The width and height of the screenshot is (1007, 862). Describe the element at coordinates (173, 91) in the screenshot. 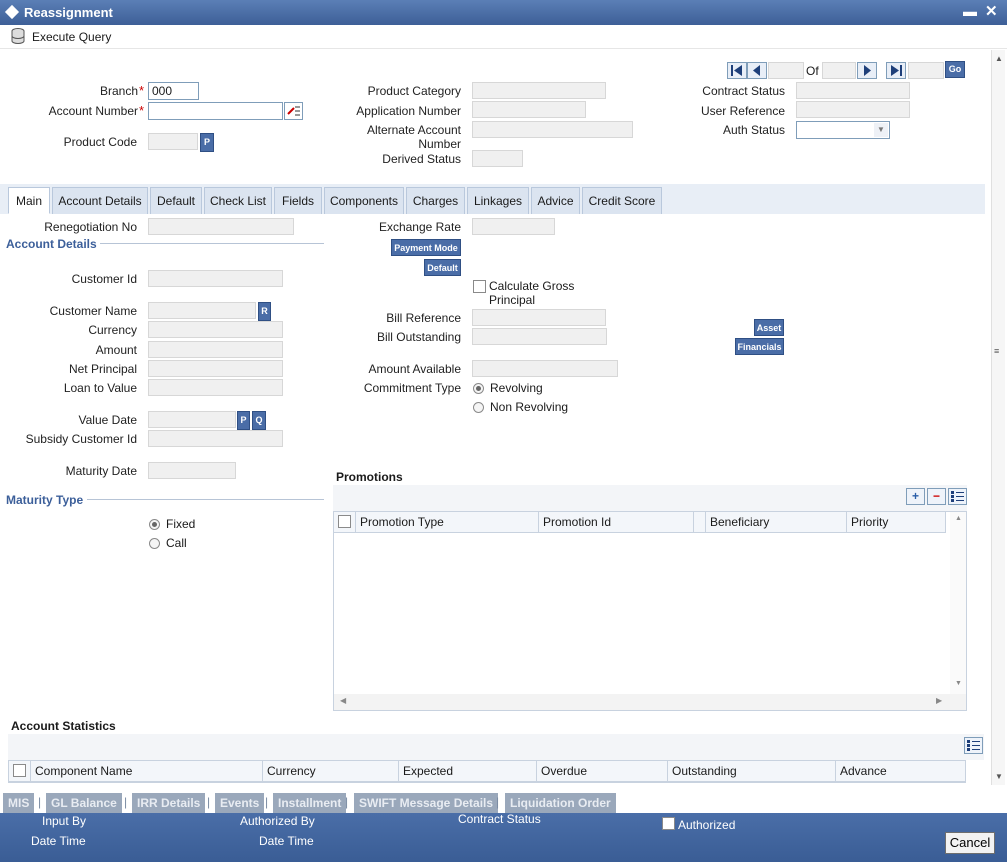

I see `branch-input: 000` at that location.